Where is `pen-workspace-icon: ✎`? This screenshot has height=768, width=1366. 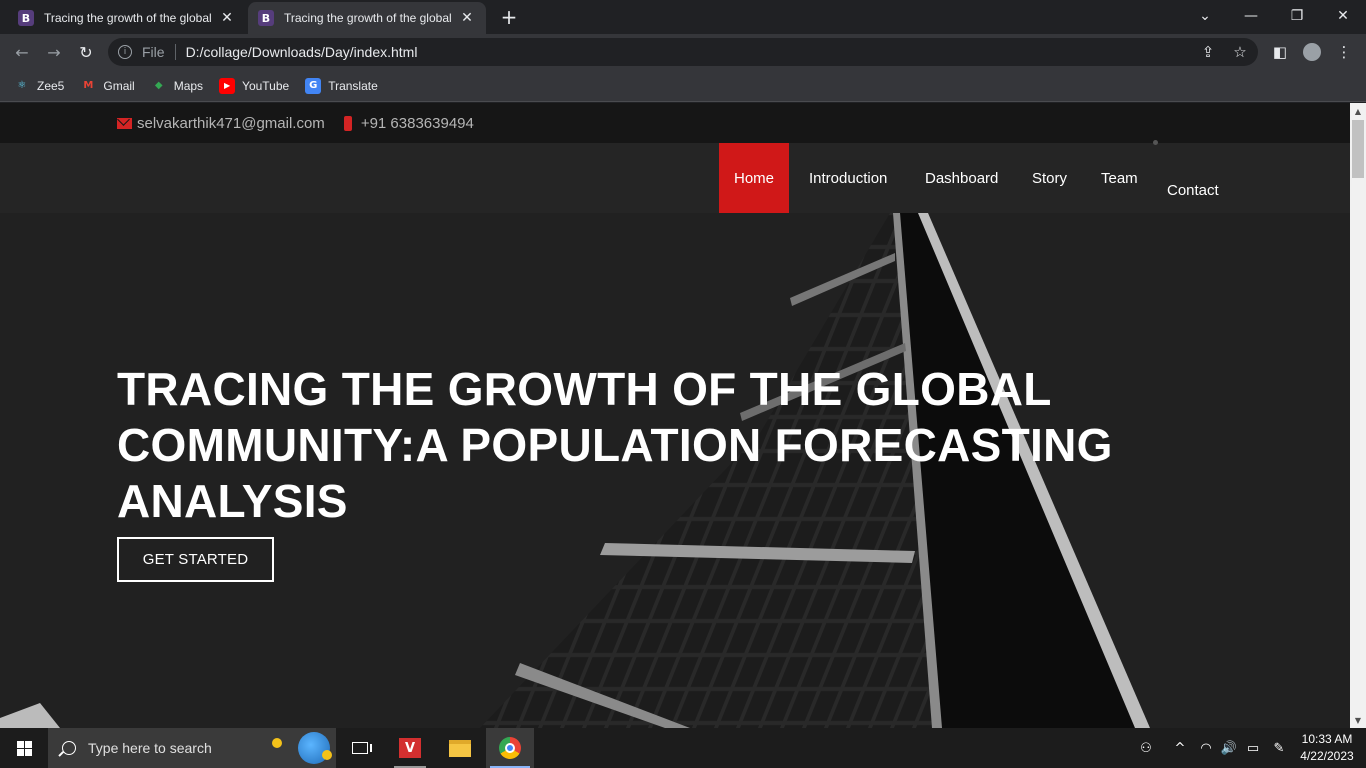 pen-workspace-icon: ✎ is located at coordinates (1279, 748).